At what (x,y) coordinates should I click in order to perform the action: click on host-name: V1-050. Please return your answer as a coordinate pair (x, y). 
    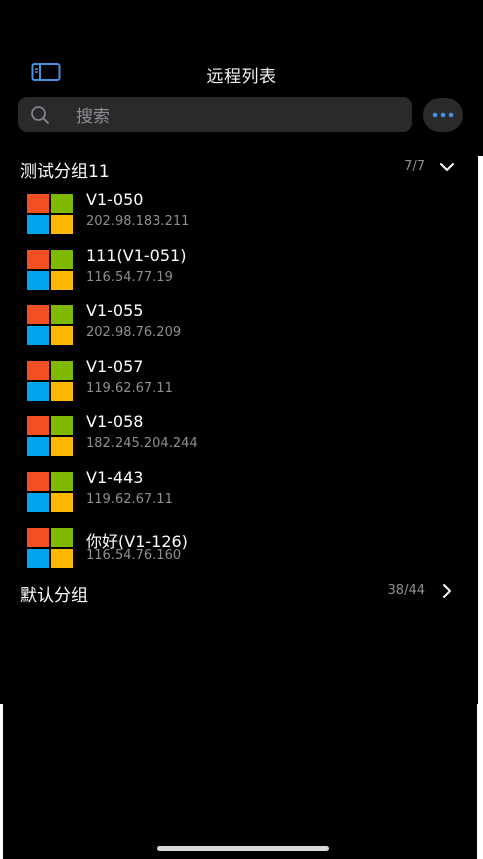
    Looking at the image, I should click on (115, 199).